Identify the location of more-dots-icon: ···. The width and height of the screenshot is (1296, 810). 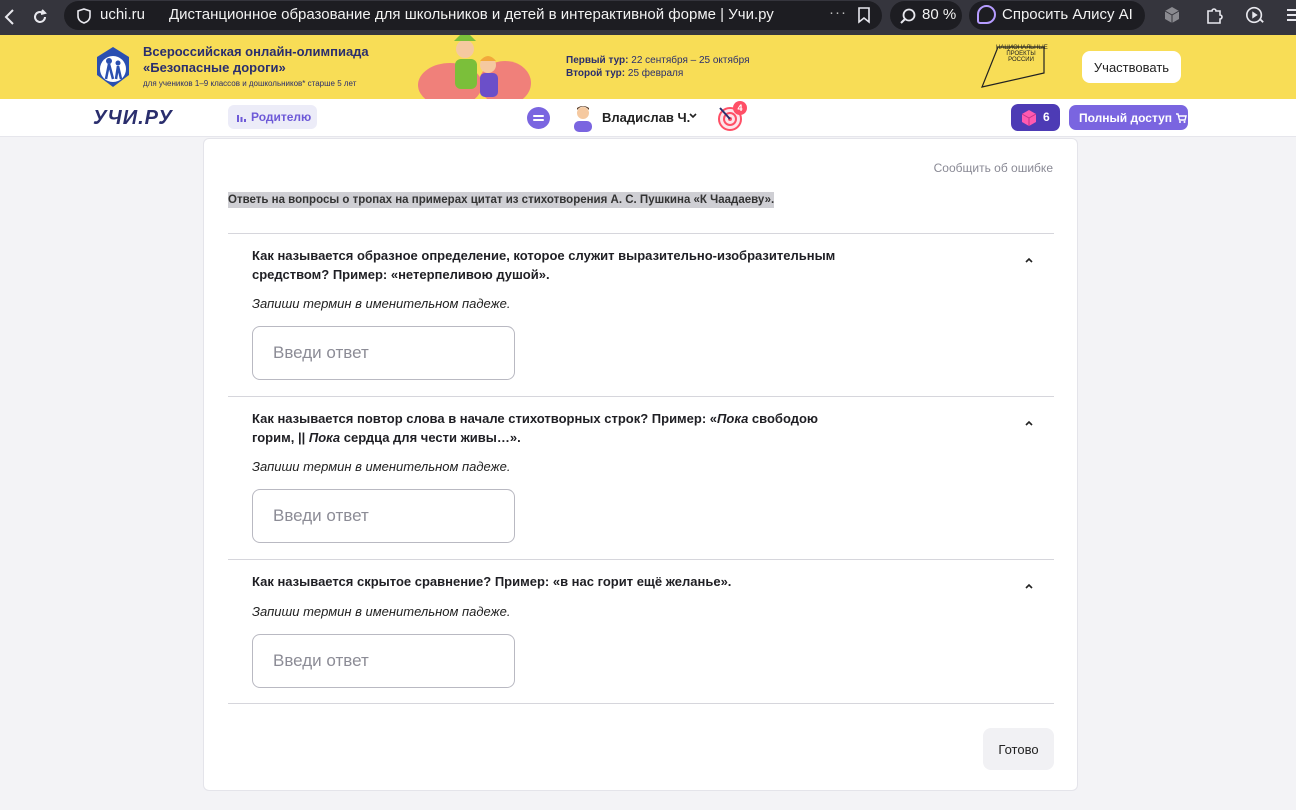
(838, 12).